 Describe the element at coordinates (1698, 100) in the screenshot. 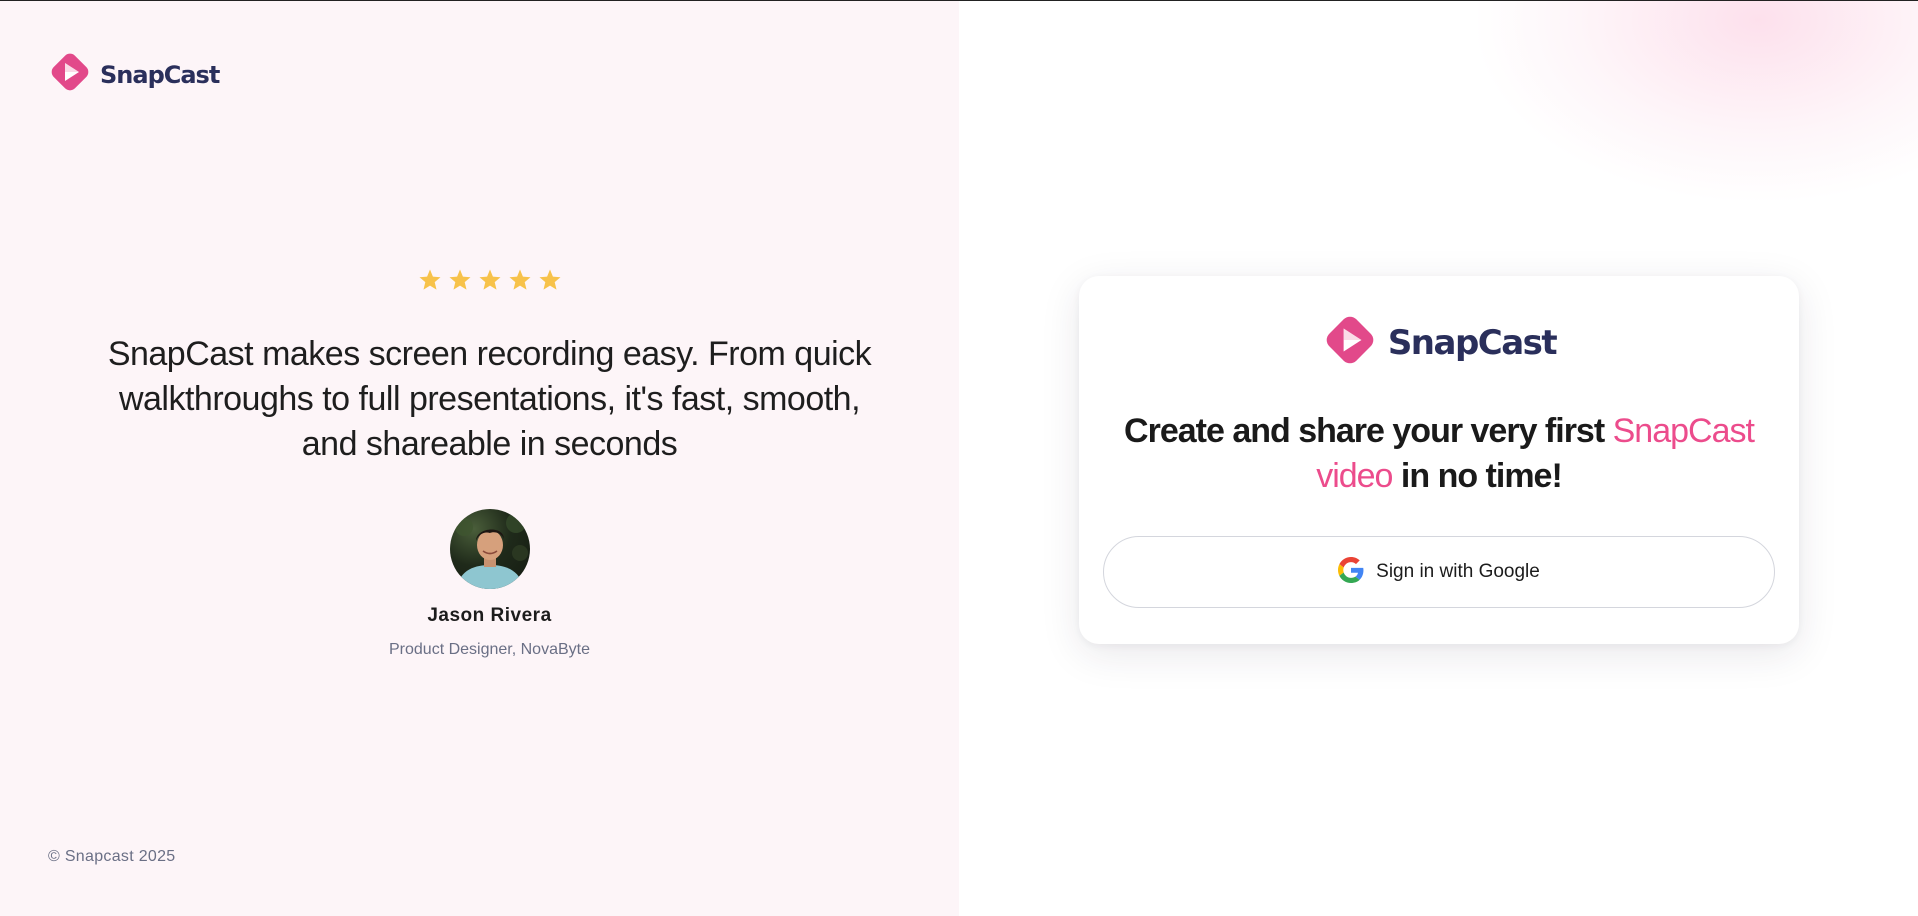

I see `background-glow` at that location.